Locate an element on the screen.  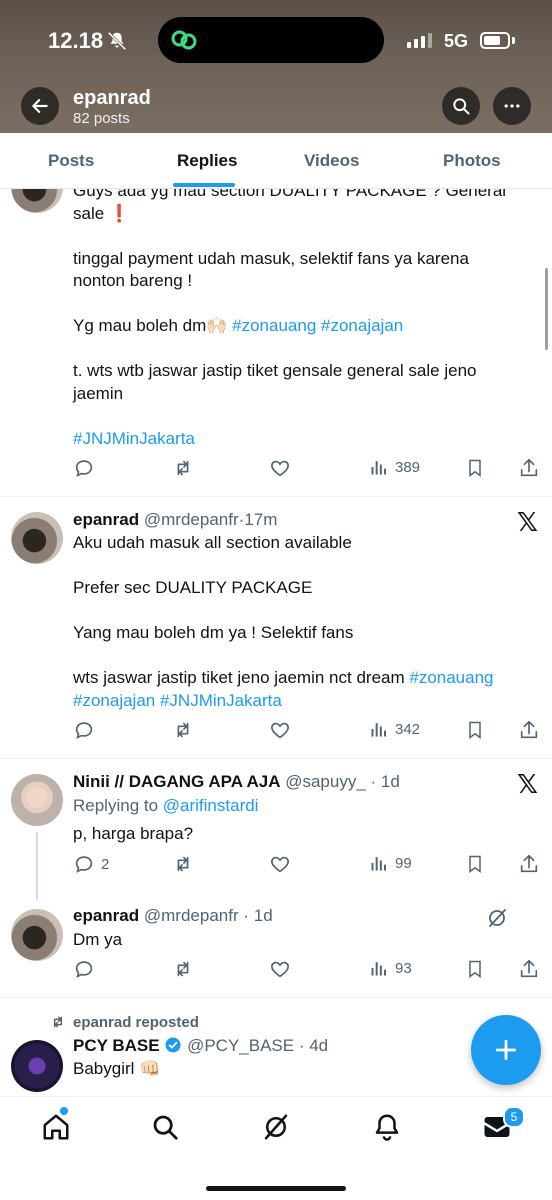
share-icon is located at coordinates (529, 863).